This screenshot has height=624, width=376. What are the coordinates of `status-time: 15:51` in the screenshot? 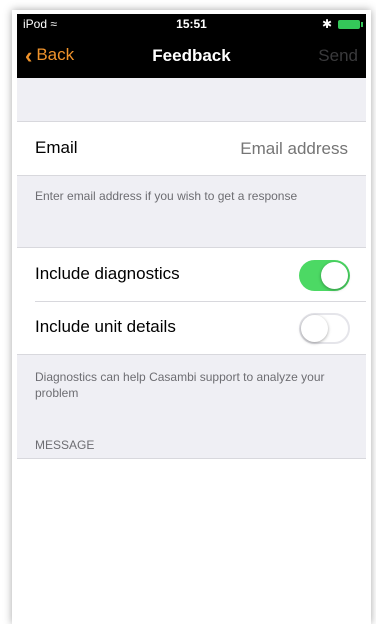 It's located at (191, 24).